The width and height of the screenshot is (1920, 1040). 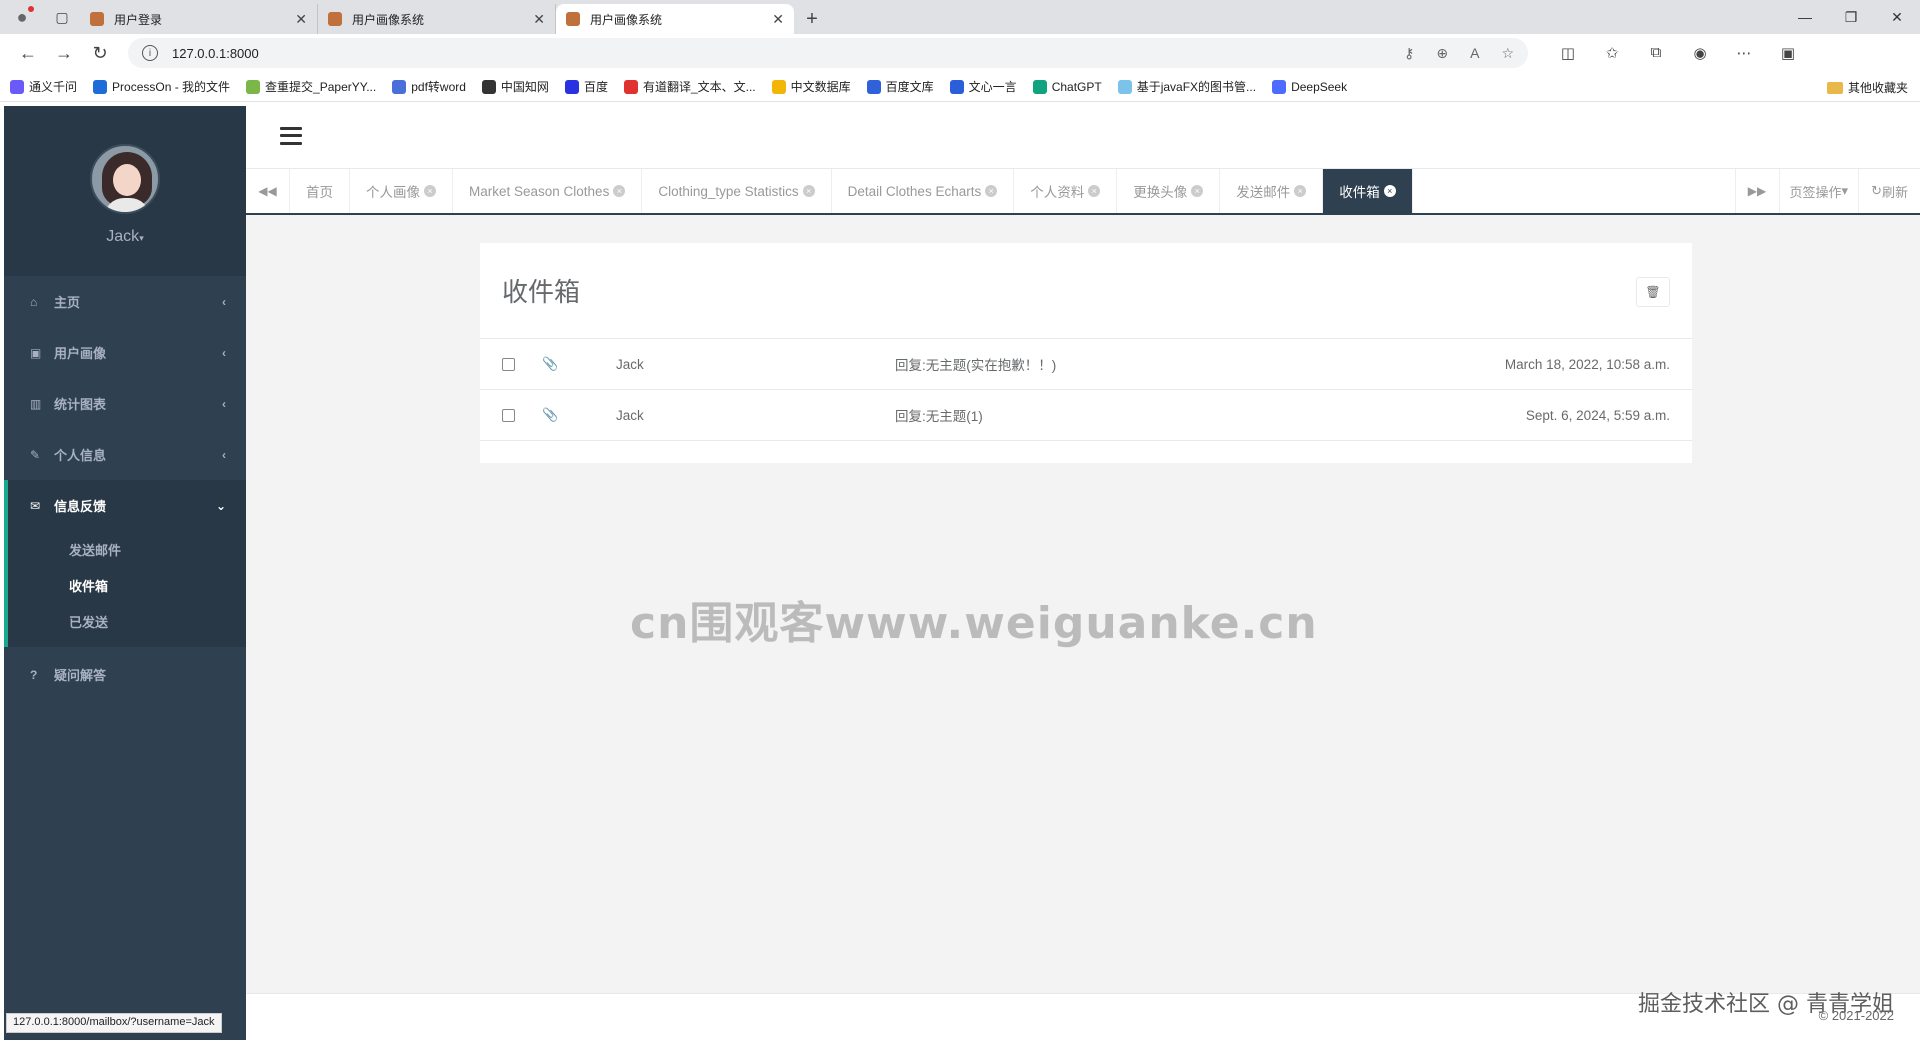 I want to click on page-tab-label: 个人资料, so click(x=1057, y=192).